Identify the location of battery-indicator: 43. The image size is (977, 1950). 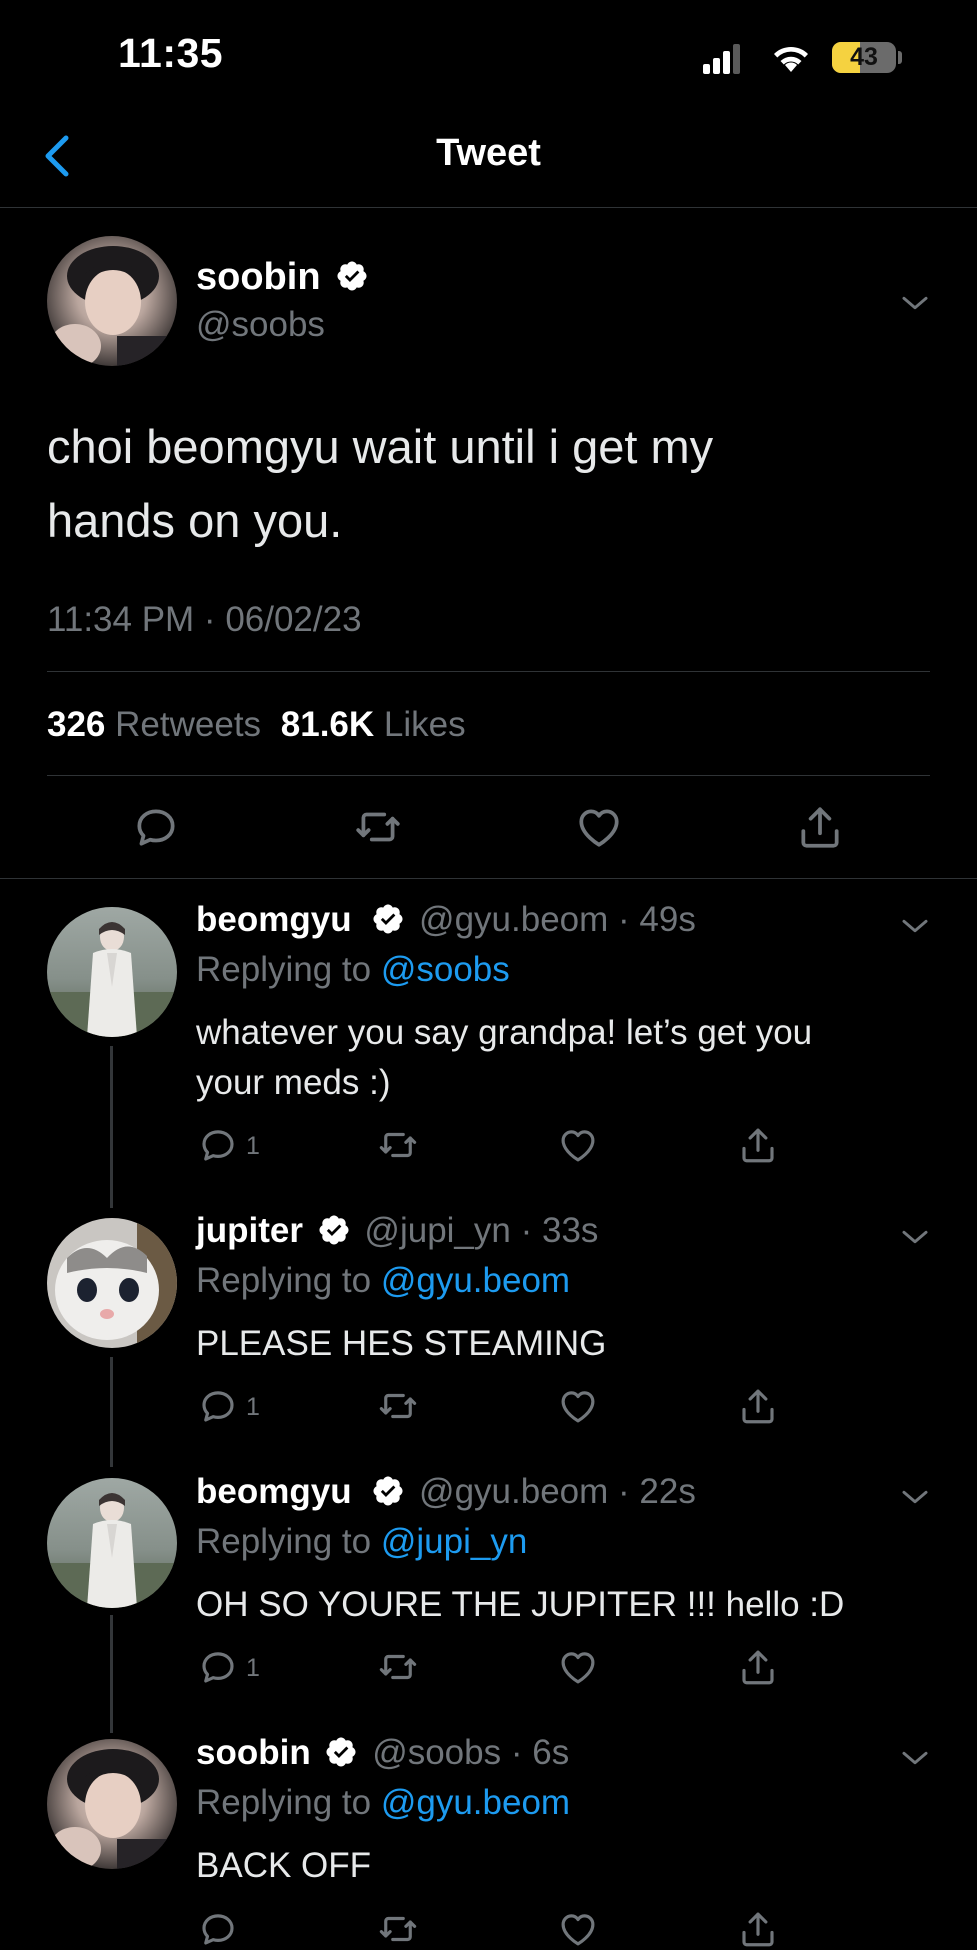
(864, 57).